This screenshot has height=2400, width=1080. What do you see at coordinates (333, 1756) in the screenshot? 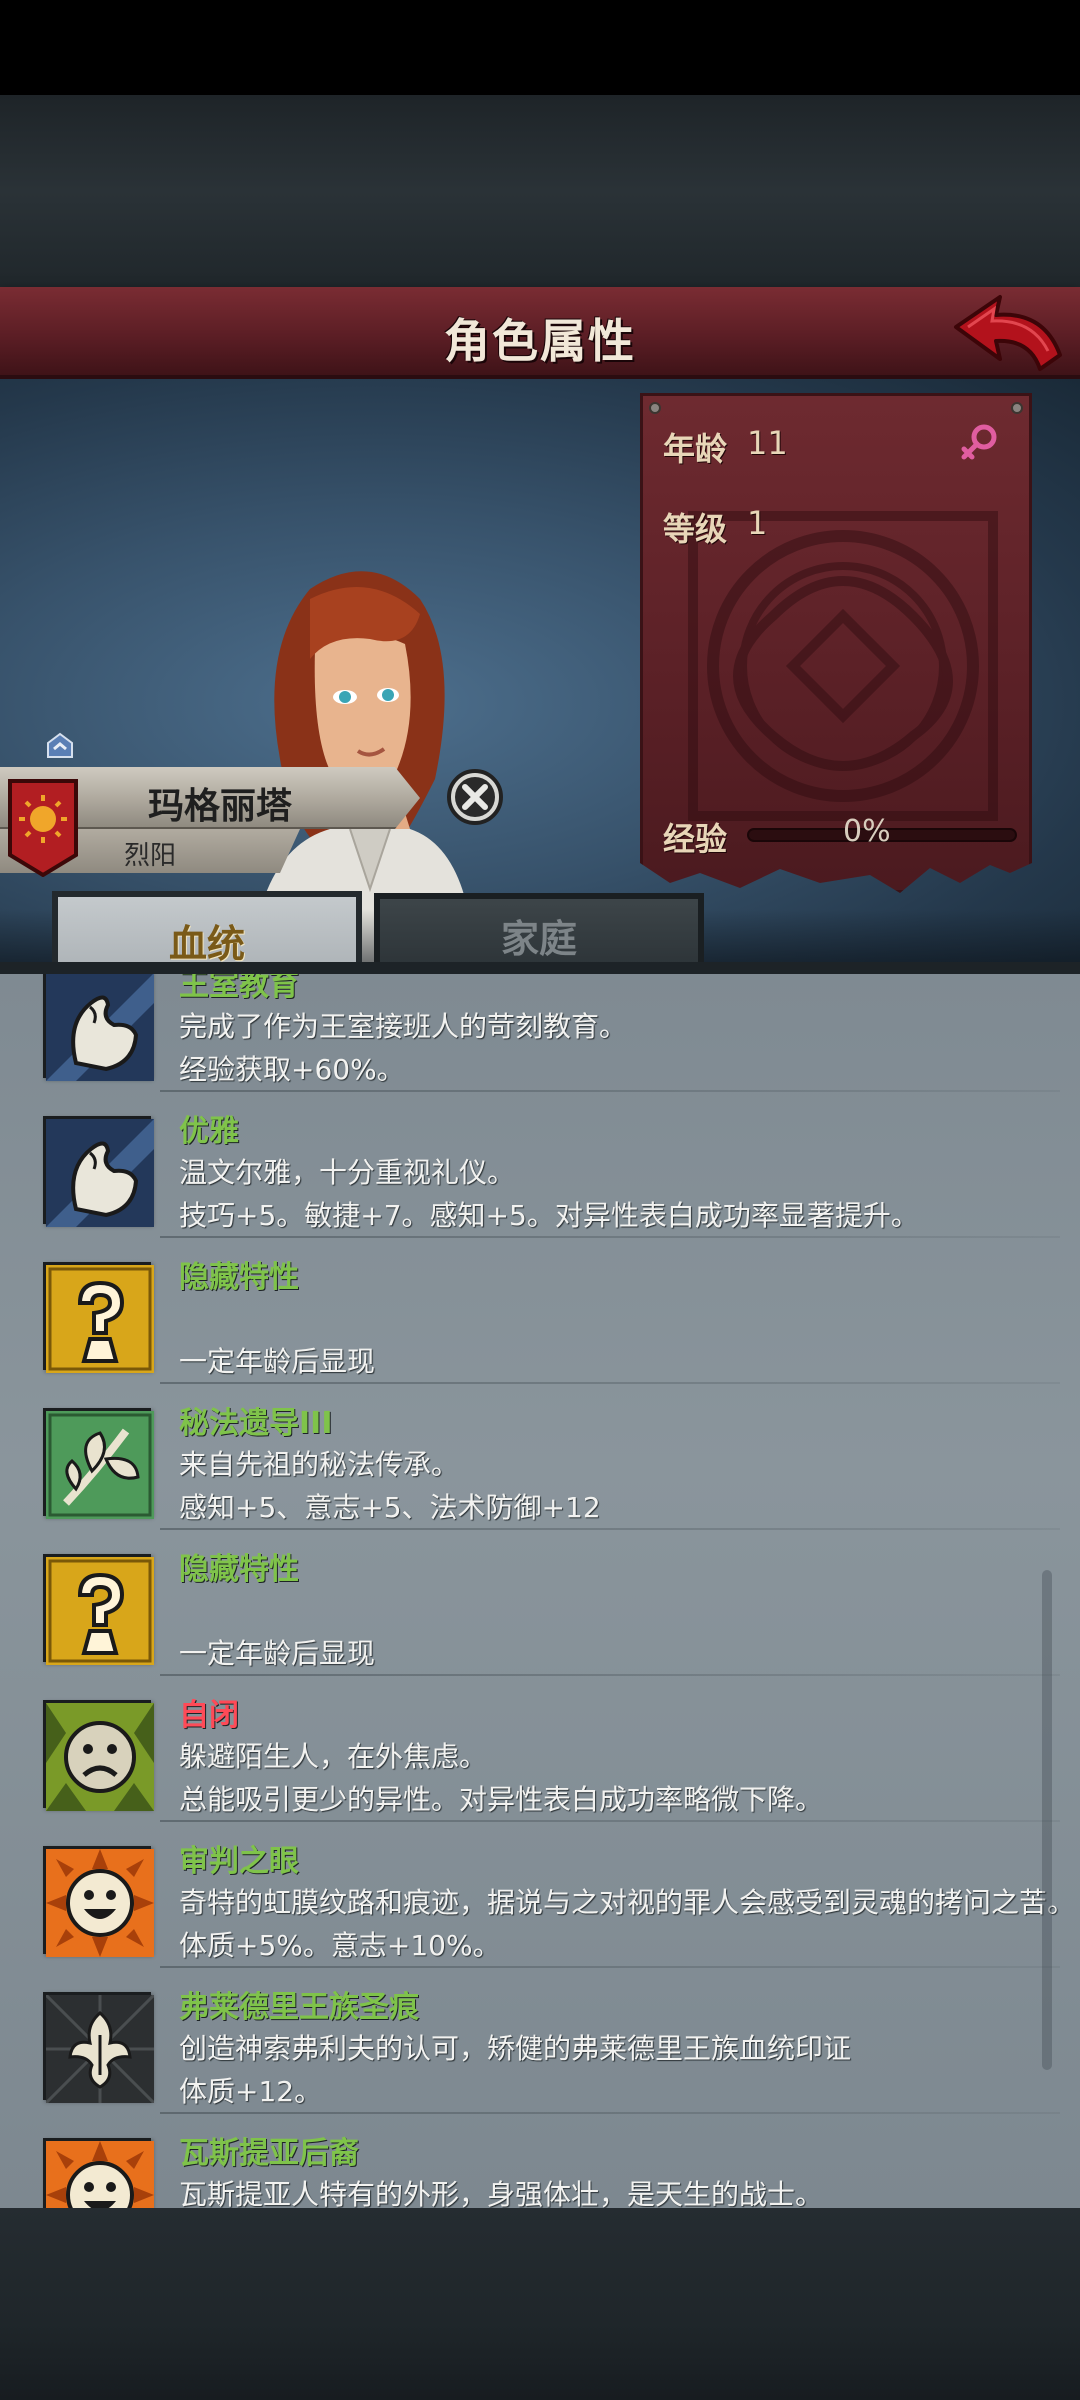
I see `trait-description: 躲避陌生人，在外焦虑。` at bounding box center [333, 1756].